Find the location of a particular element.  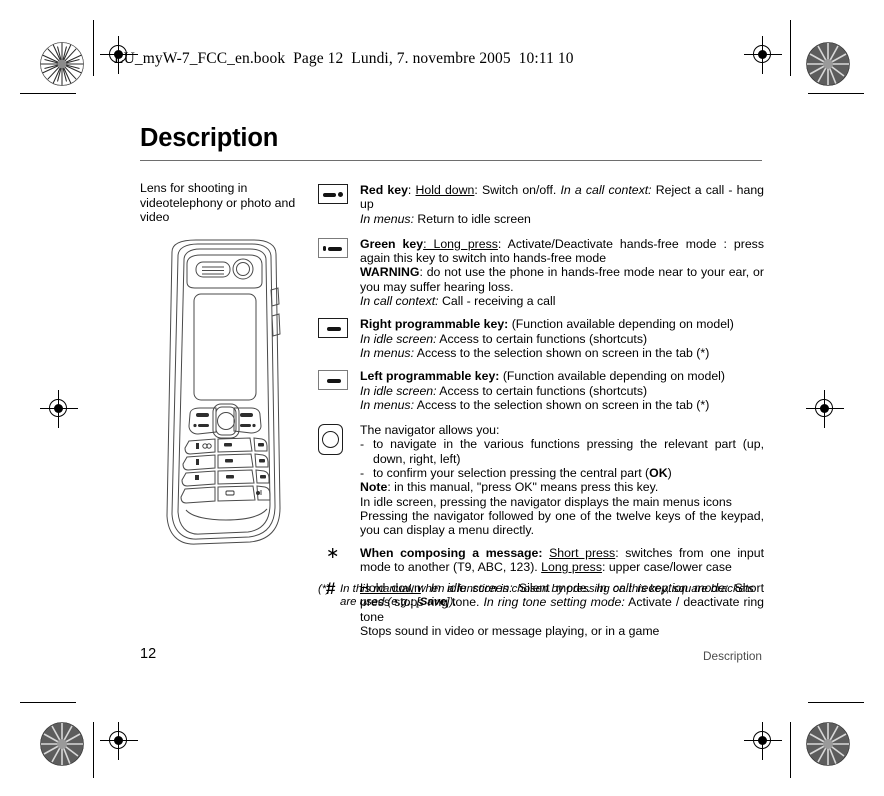

star-density-target-top-right is located at coordinates (828, 64).